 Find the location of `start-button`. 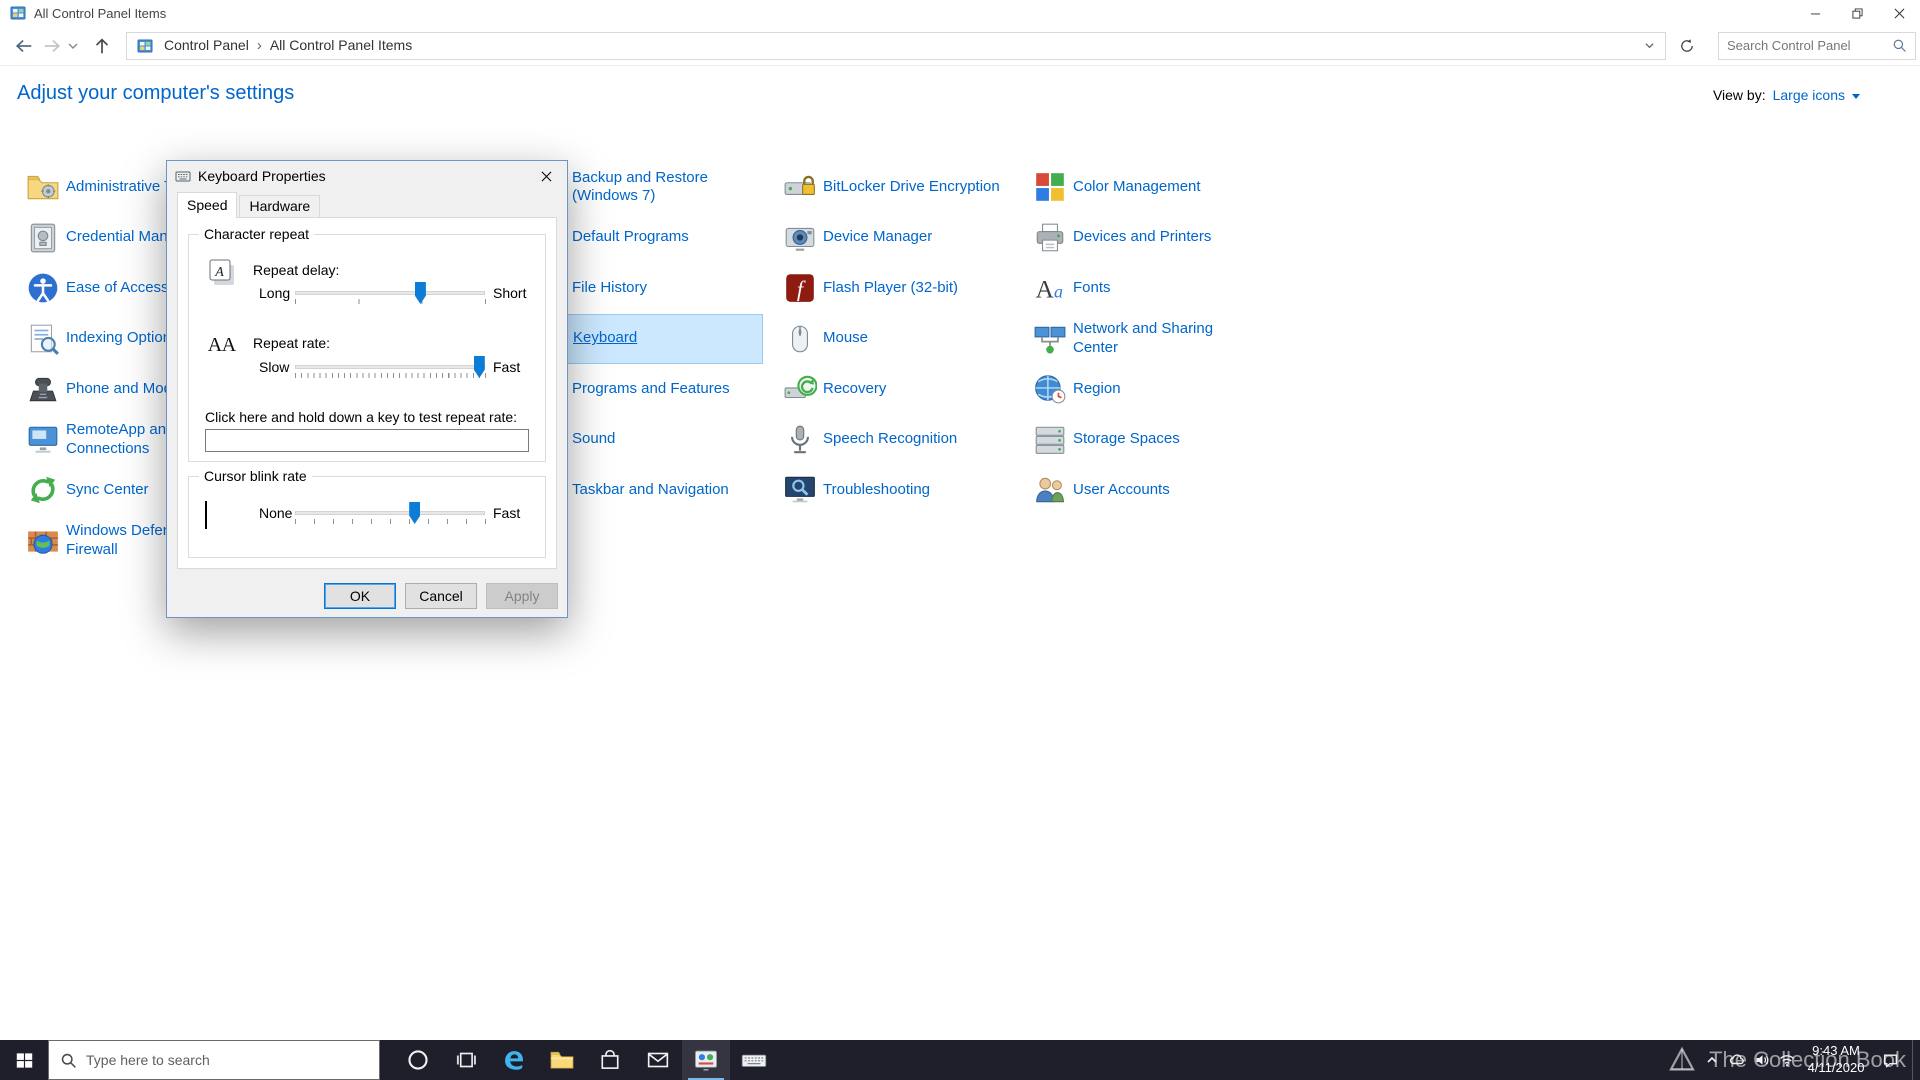

start-button is located at coordinates (24, 1060).